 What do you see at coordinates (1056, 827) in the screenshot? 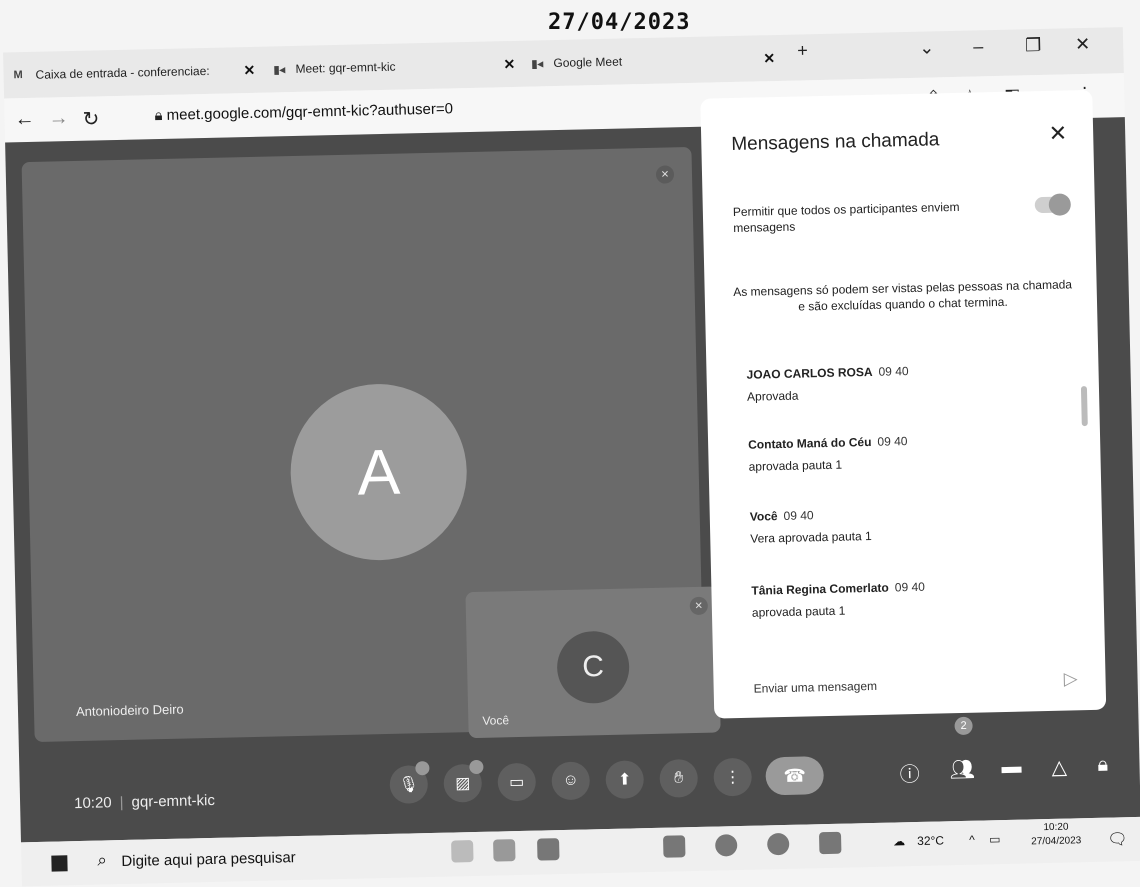
I see `clock-time: 10:20` at bounding box center [1056, 827].